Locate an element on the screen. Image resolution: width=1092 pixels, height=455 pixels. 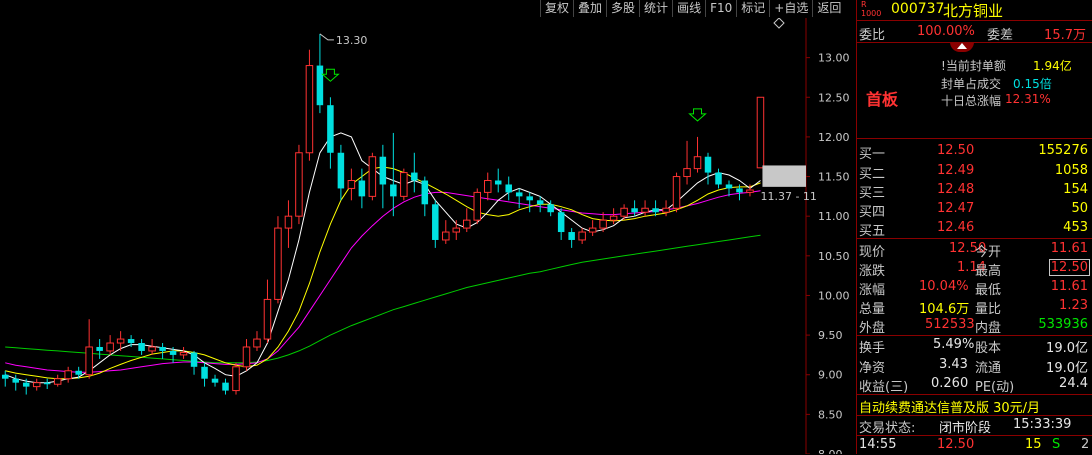
quote-row-outer: 外盘 512533 内盘 533936 is located at coordinates (974, 325).